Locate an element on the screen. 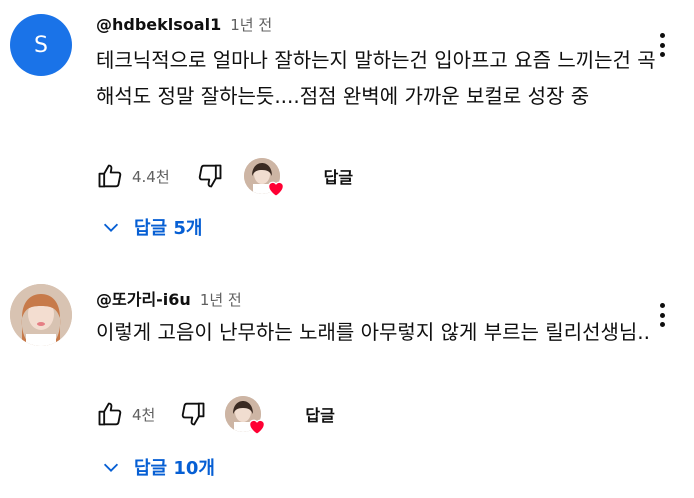 This screenshot has width=694, height=498. replies-count-label: 답글 10개 is located at coordinates (174, 468).